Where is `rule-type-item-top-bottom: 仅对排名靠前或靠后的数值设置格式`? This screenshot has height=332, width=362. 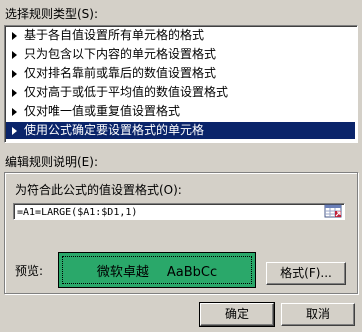
rule-type-item-top-bottom: 仅对排名靠前或靠后的数值设置格式 is located at coordinates (180, 73).